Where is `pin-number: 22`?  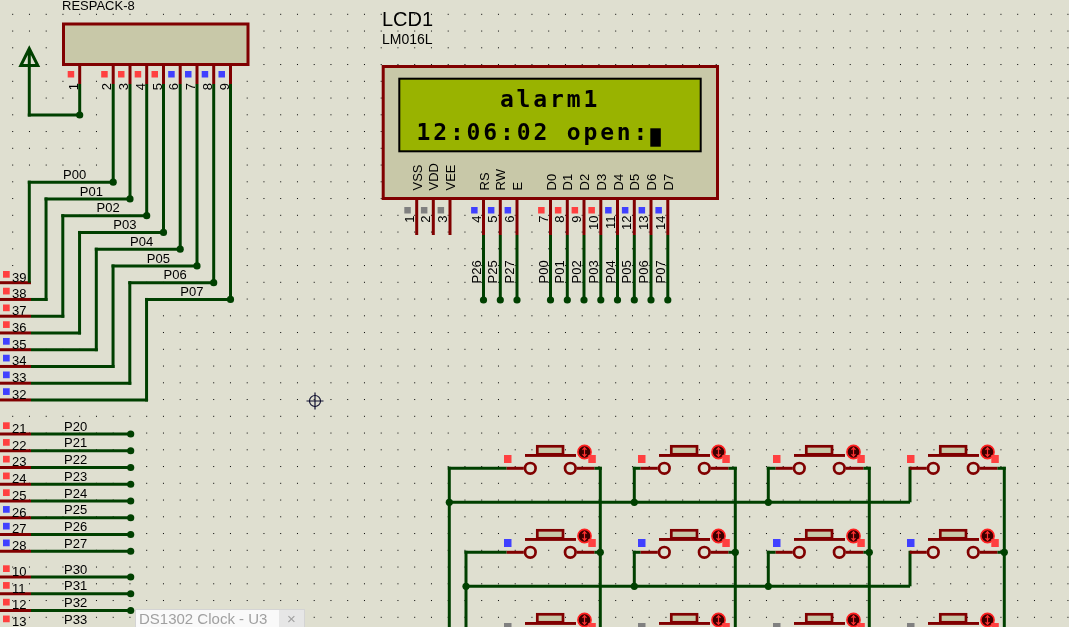 pin-number: 22 is located at coordinates (19, 445).